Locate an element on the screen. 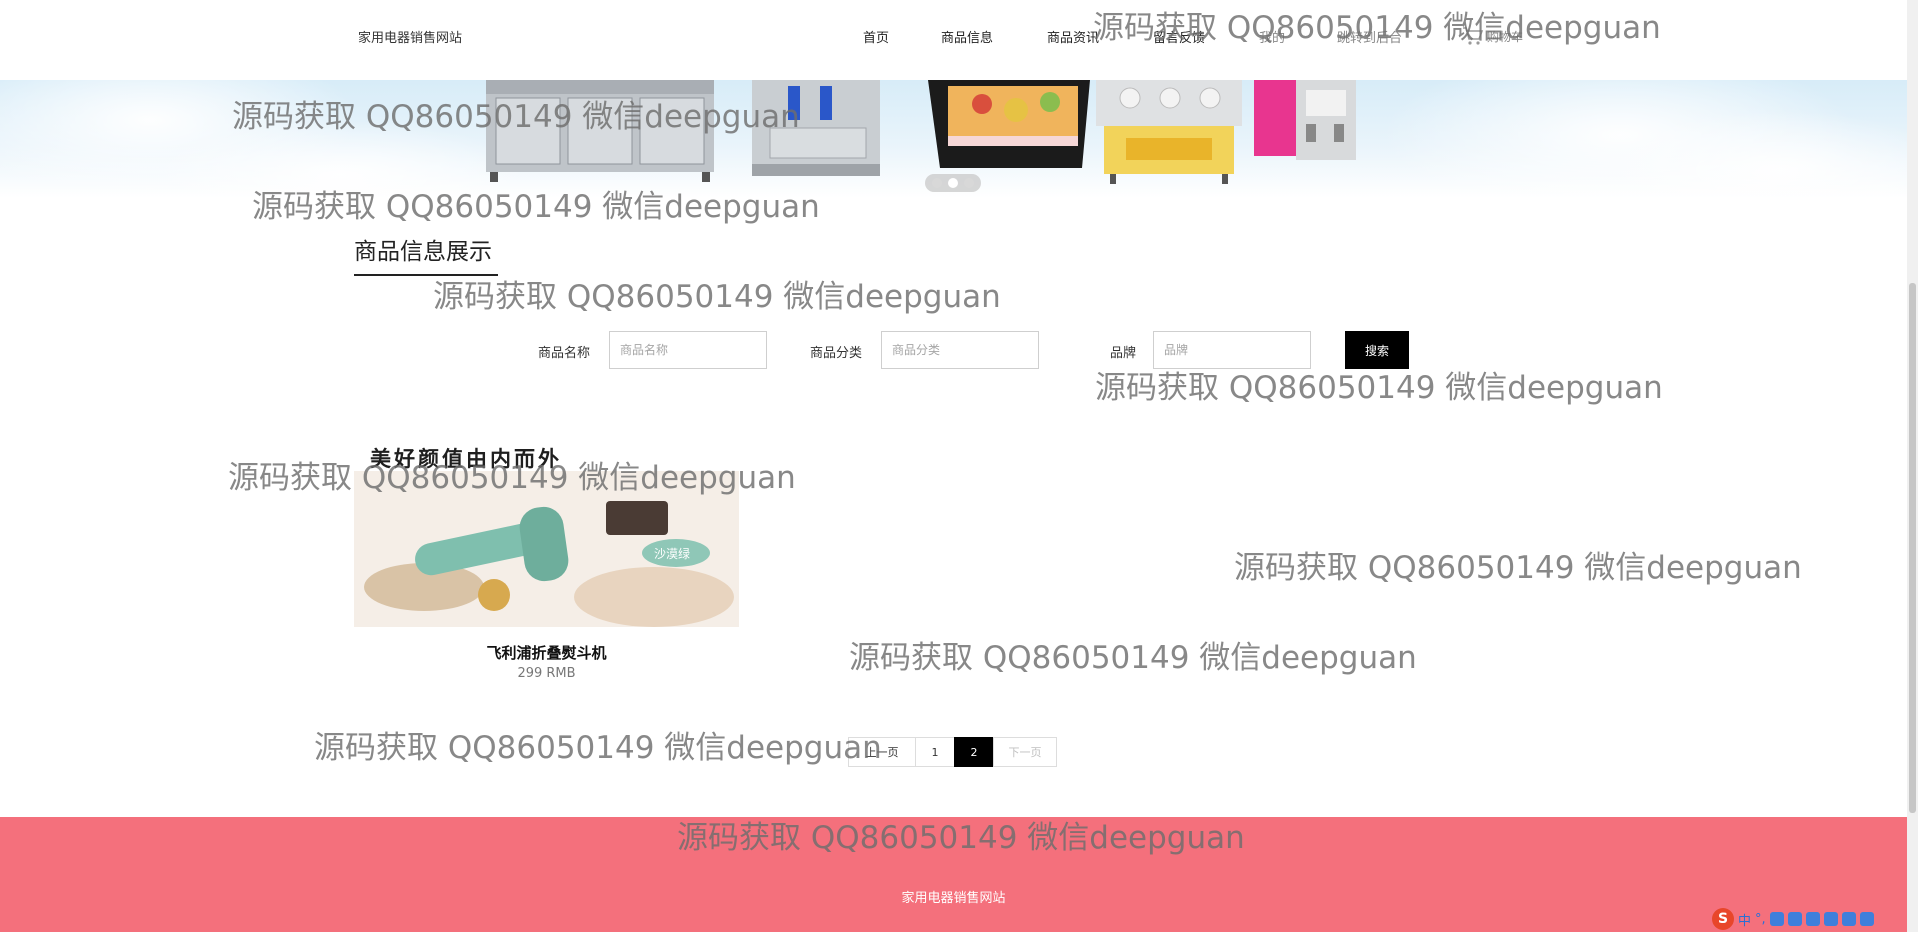 Image resolution: width=1918 pixels, height=932 pixels. product-image-caption: 美好颜值由内而外 is located at coordinates (466, 459).